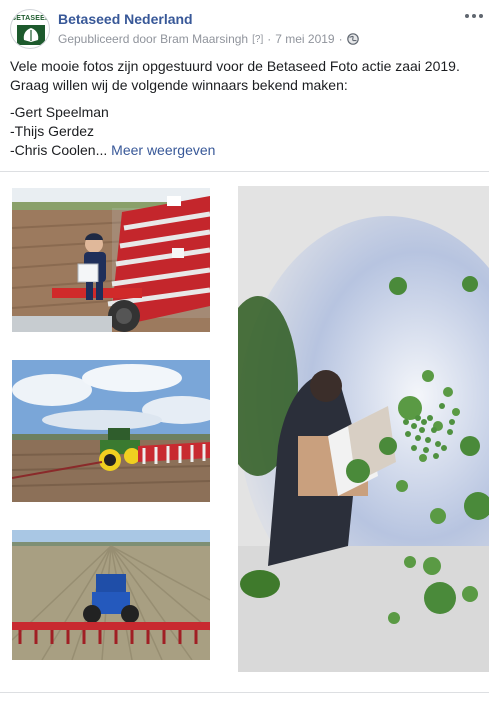  I want to click on page-avatar: BETASEED, so click(30, 29).